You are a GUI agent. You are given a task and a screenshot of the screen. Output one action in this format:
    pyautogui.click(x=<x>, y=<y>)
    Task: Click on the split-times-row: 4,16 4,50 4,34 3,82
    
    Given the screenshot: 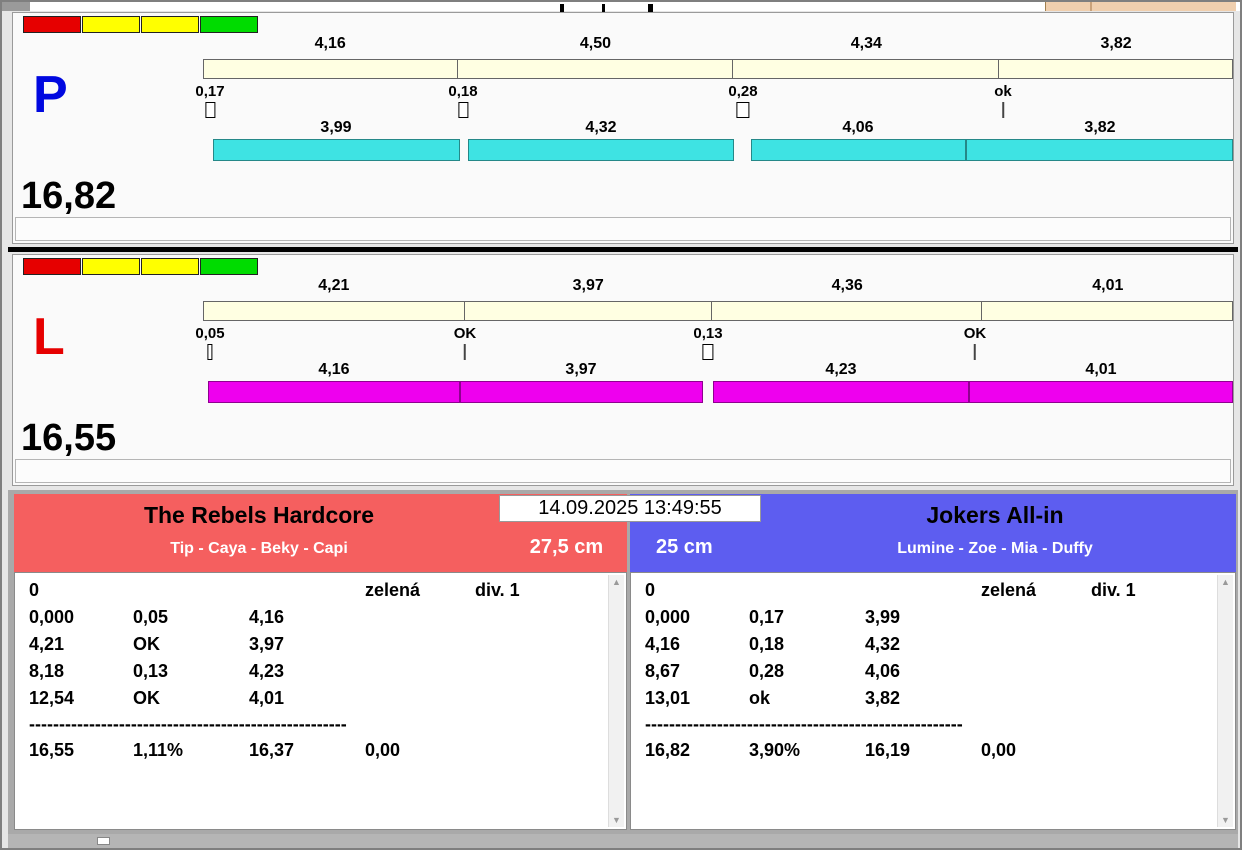 What is the action you would take?
    pyautogui.click(x=718, y=45)
    